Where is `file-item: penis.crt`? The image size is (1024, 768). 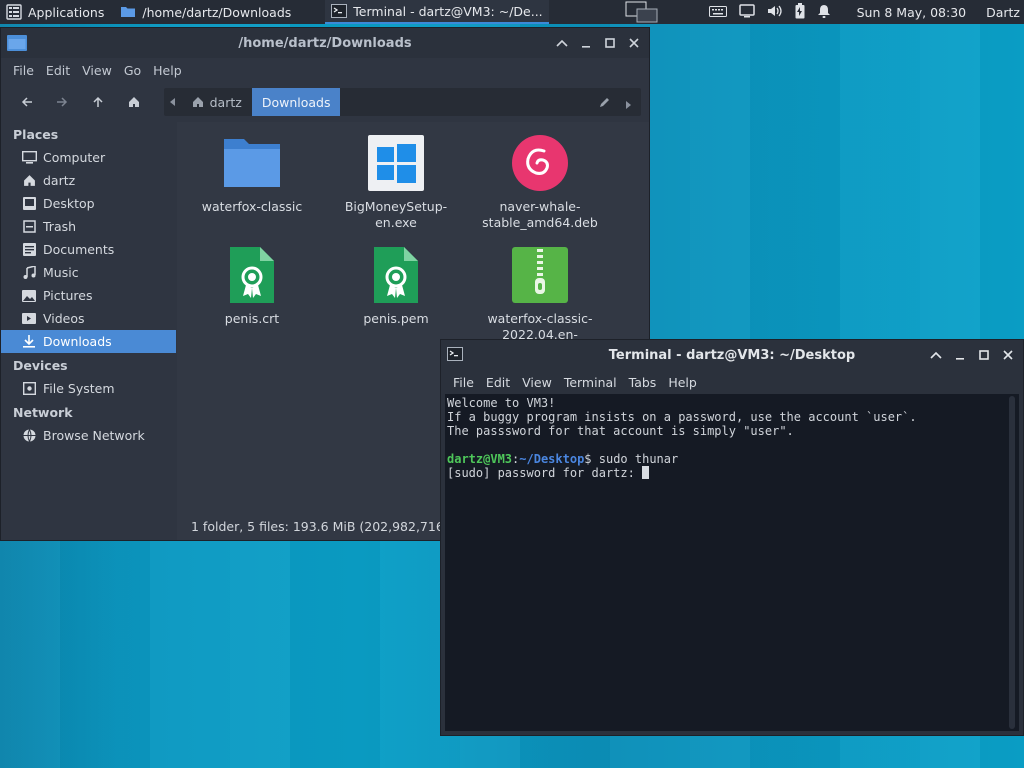
file-item: penis.crt is located at coordinates (252, 286).